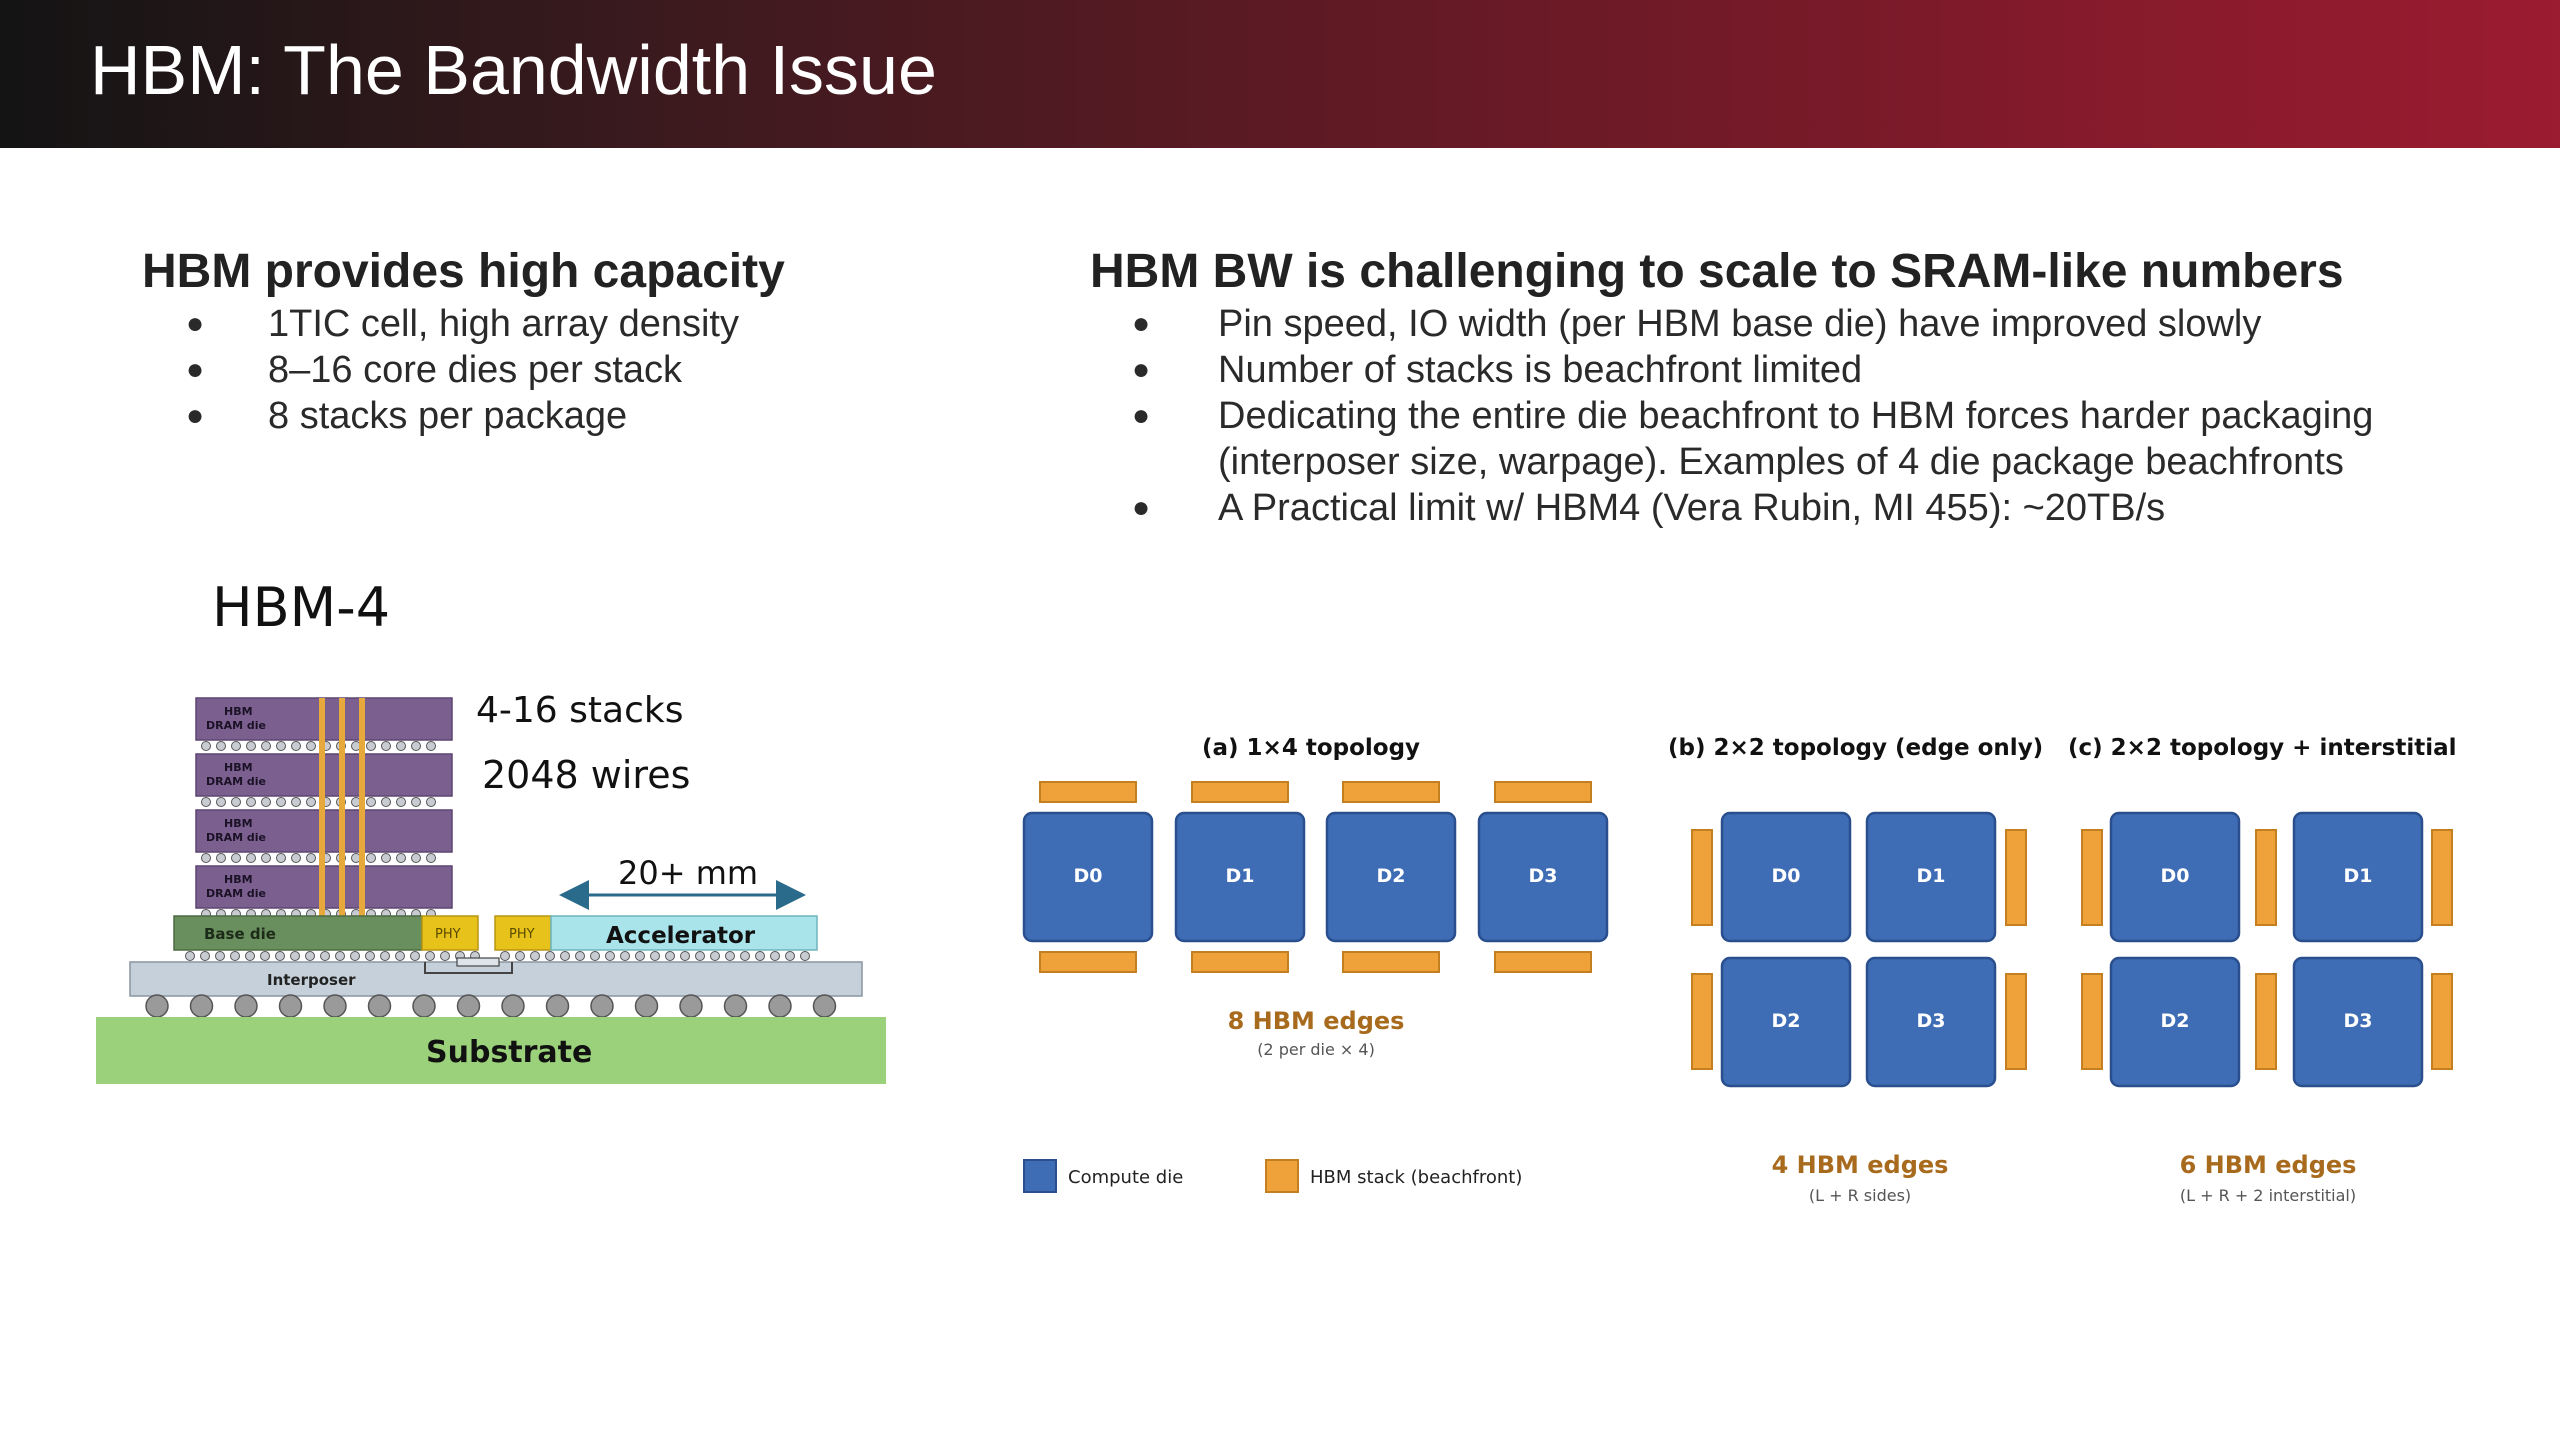  I want to click on panel-b-edges-note: (L + R sides), so click(1860, 1195).